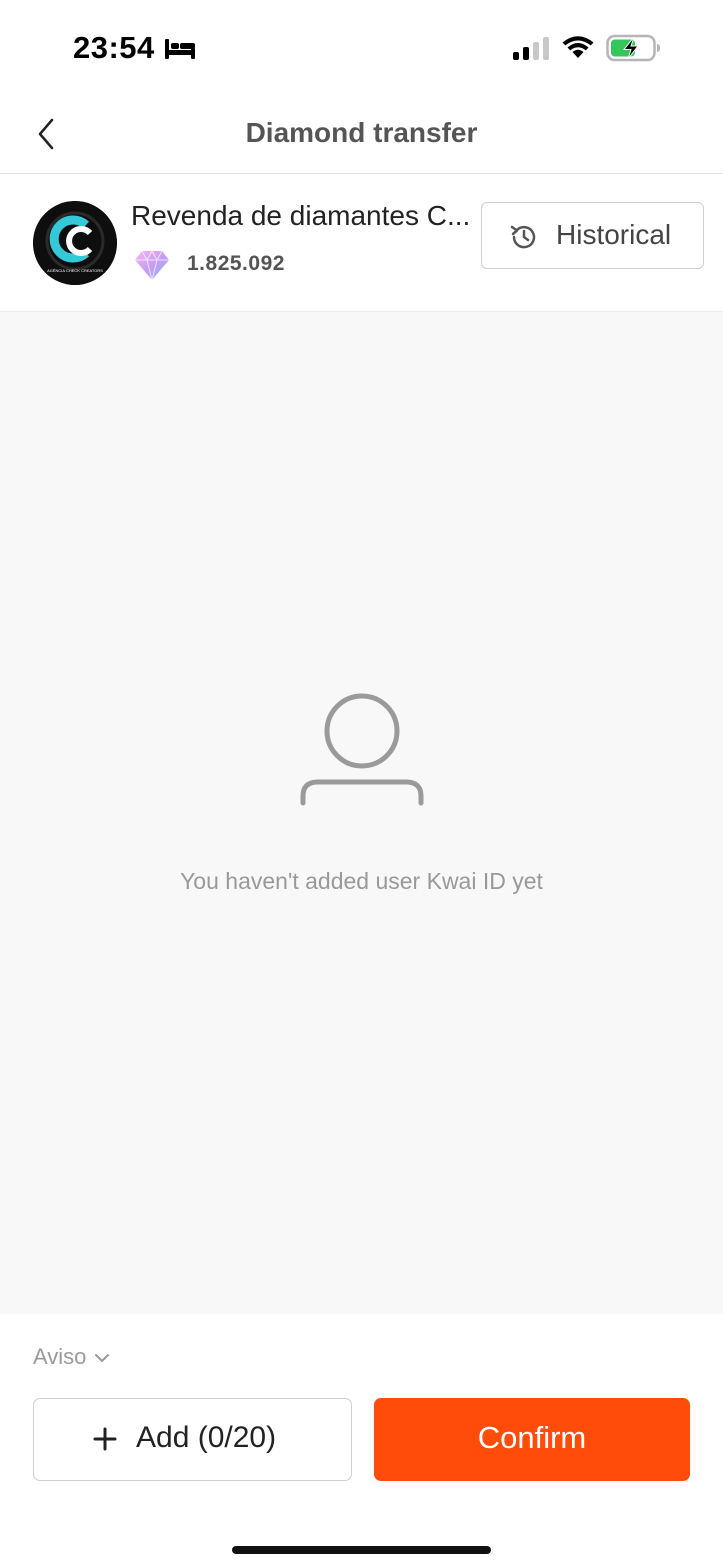  Describe the element at coordinates (531, 48) in the screenshot. I see `cellular-signal-icon` at that location.